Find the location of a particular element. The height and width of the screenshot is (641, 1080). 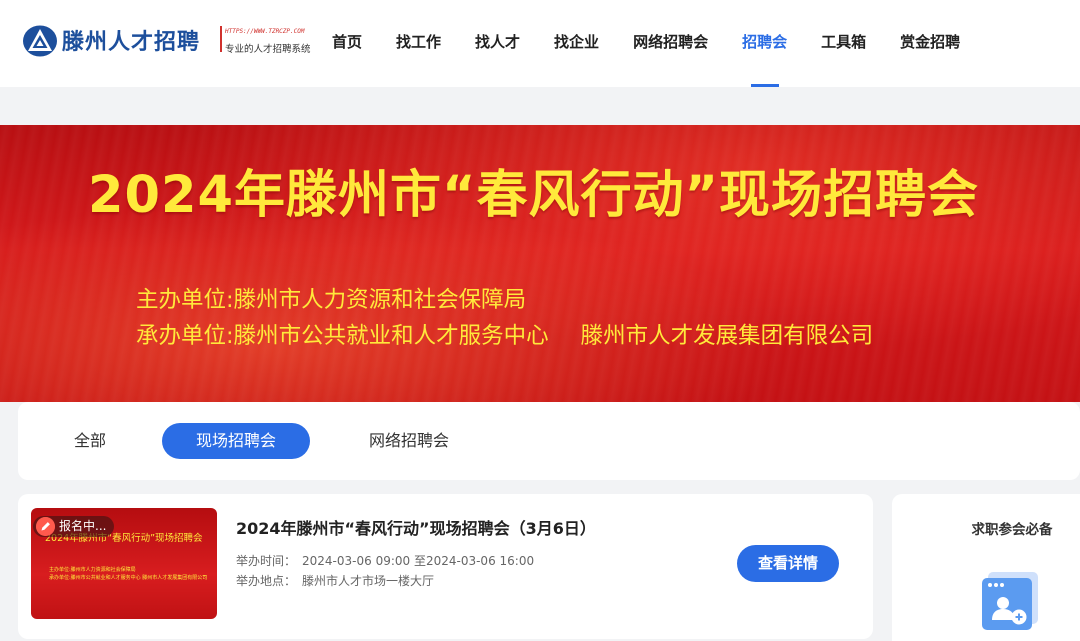

nav-toolbox: 工具箱 is located at coordinates (843, 43).